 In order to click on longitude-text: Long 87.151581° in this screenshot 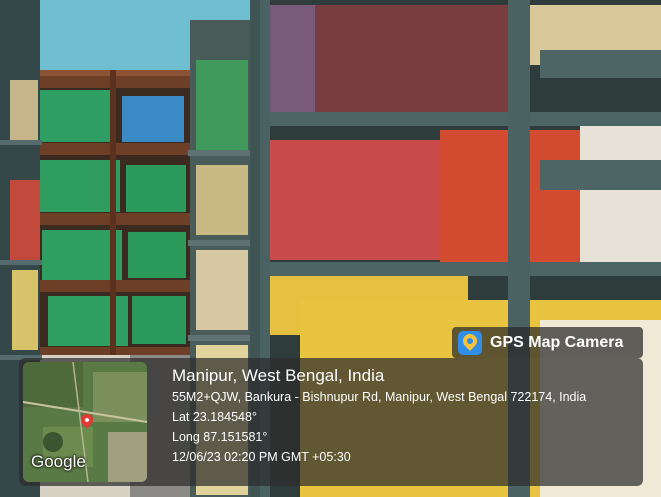, I will do `click(220, 437)`.